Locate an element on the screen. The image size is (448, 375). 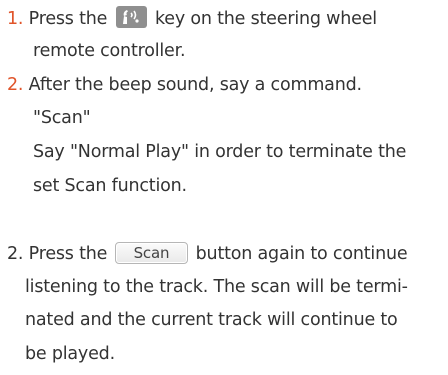
step2-note-line2: set Scan function. is located at coordinates (110, 186).